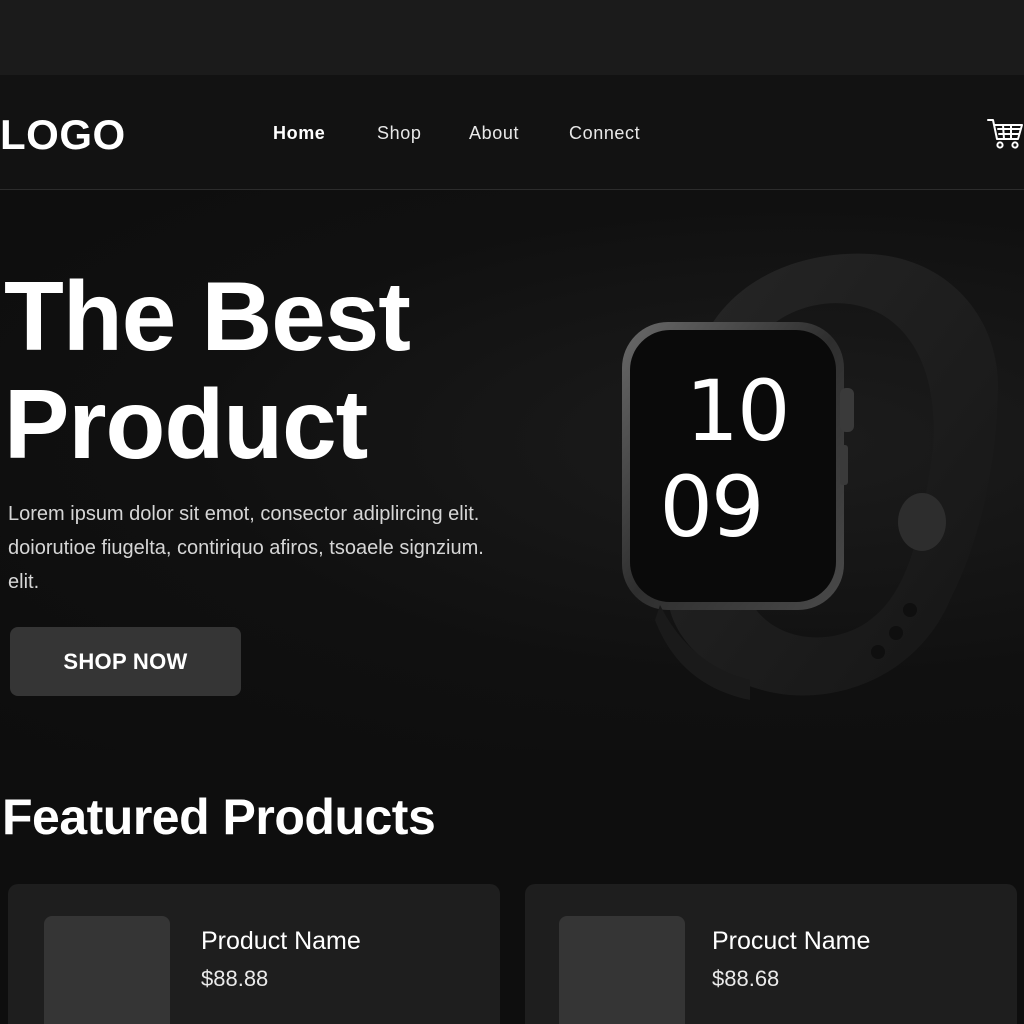 The width and height of the screenshot is (1024, 1024). I want to click on hero-title-line-2: Product, so click(186, 424).